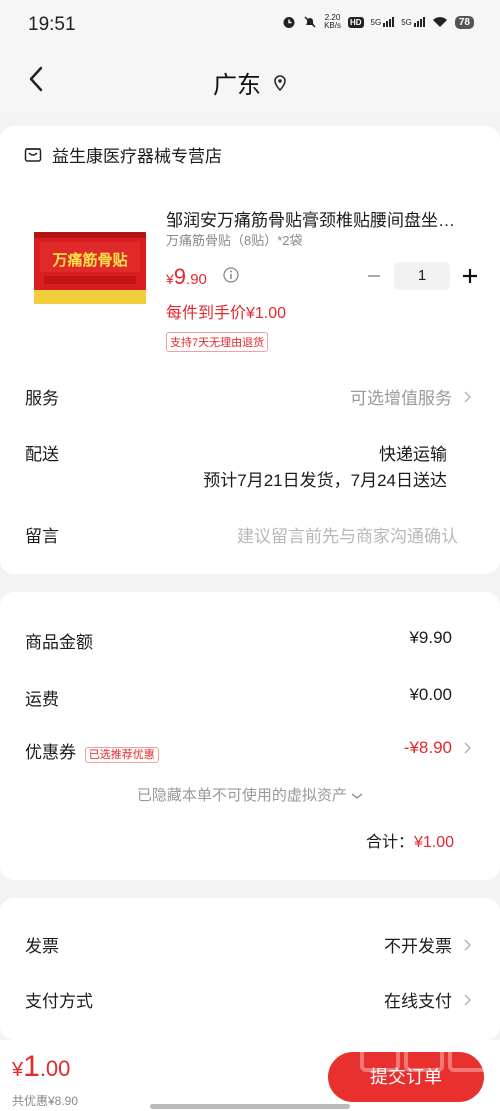 The height and width of the screenshot is (1111, 500). I want to click on goods-amount-value: ¥9.90, so click(430, 637).